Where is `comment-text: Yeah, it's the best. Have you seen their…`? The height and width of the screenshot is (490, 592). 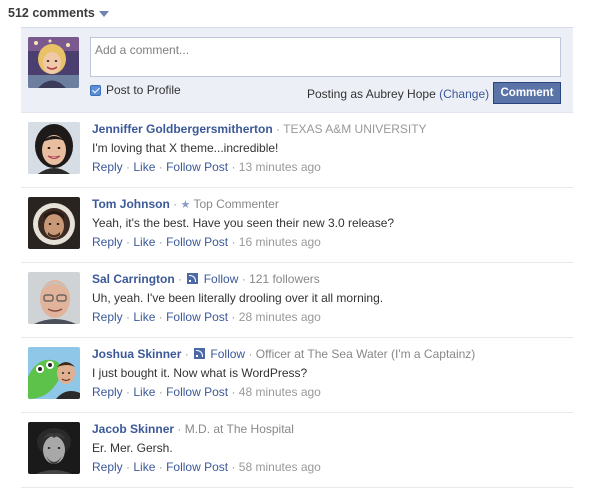 comment-text: Yeah, it's the best. Have you seen their… is located at coordinates (243, 223).